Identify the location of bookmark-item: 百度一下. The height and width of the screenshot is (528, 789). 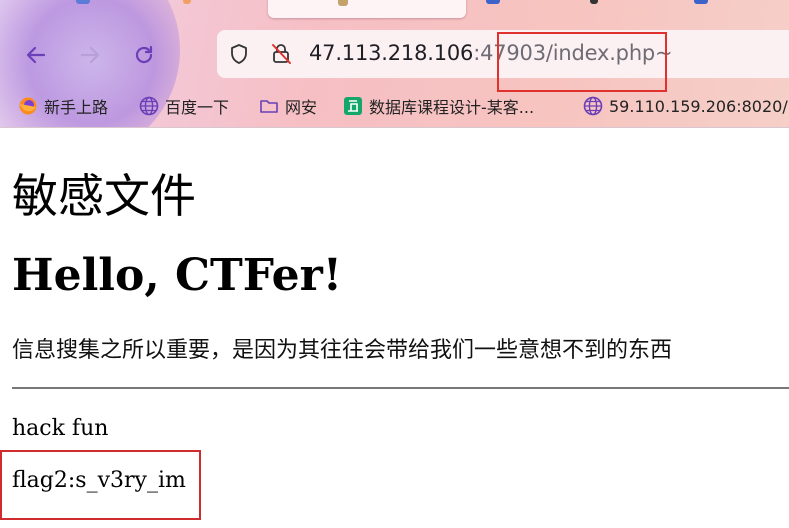
(184, 106).